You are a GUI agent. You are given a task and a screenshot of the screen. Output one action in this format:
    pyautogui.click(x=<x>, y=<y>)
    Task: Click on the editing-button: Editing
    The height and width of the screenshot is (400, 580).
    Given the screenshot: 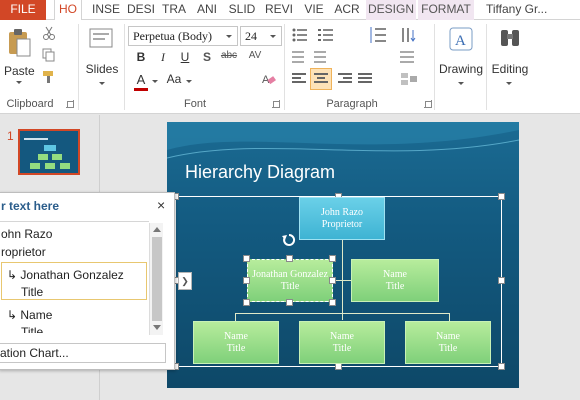 What is the action you would take?
    pyautogui.click(x=509, y=59)
    